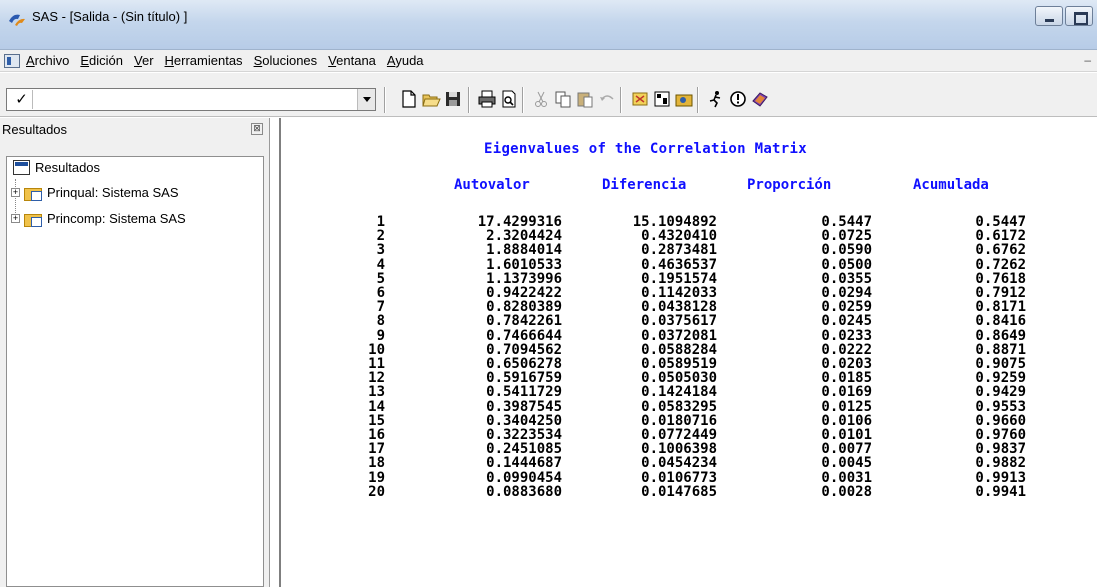 This screenshot has width=1097, height=587. What do you see at coordinates (409, 99) in the screenshot?
I see `new-icon` at bounding box center [409, 99].